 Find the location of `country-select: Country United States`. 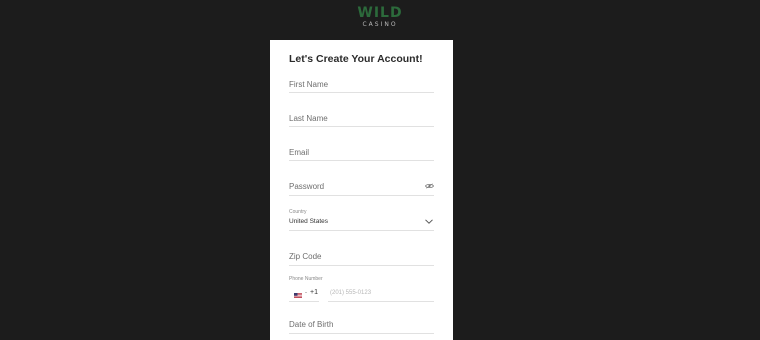

country-select: Country United States is located at coordinates (361, 219).